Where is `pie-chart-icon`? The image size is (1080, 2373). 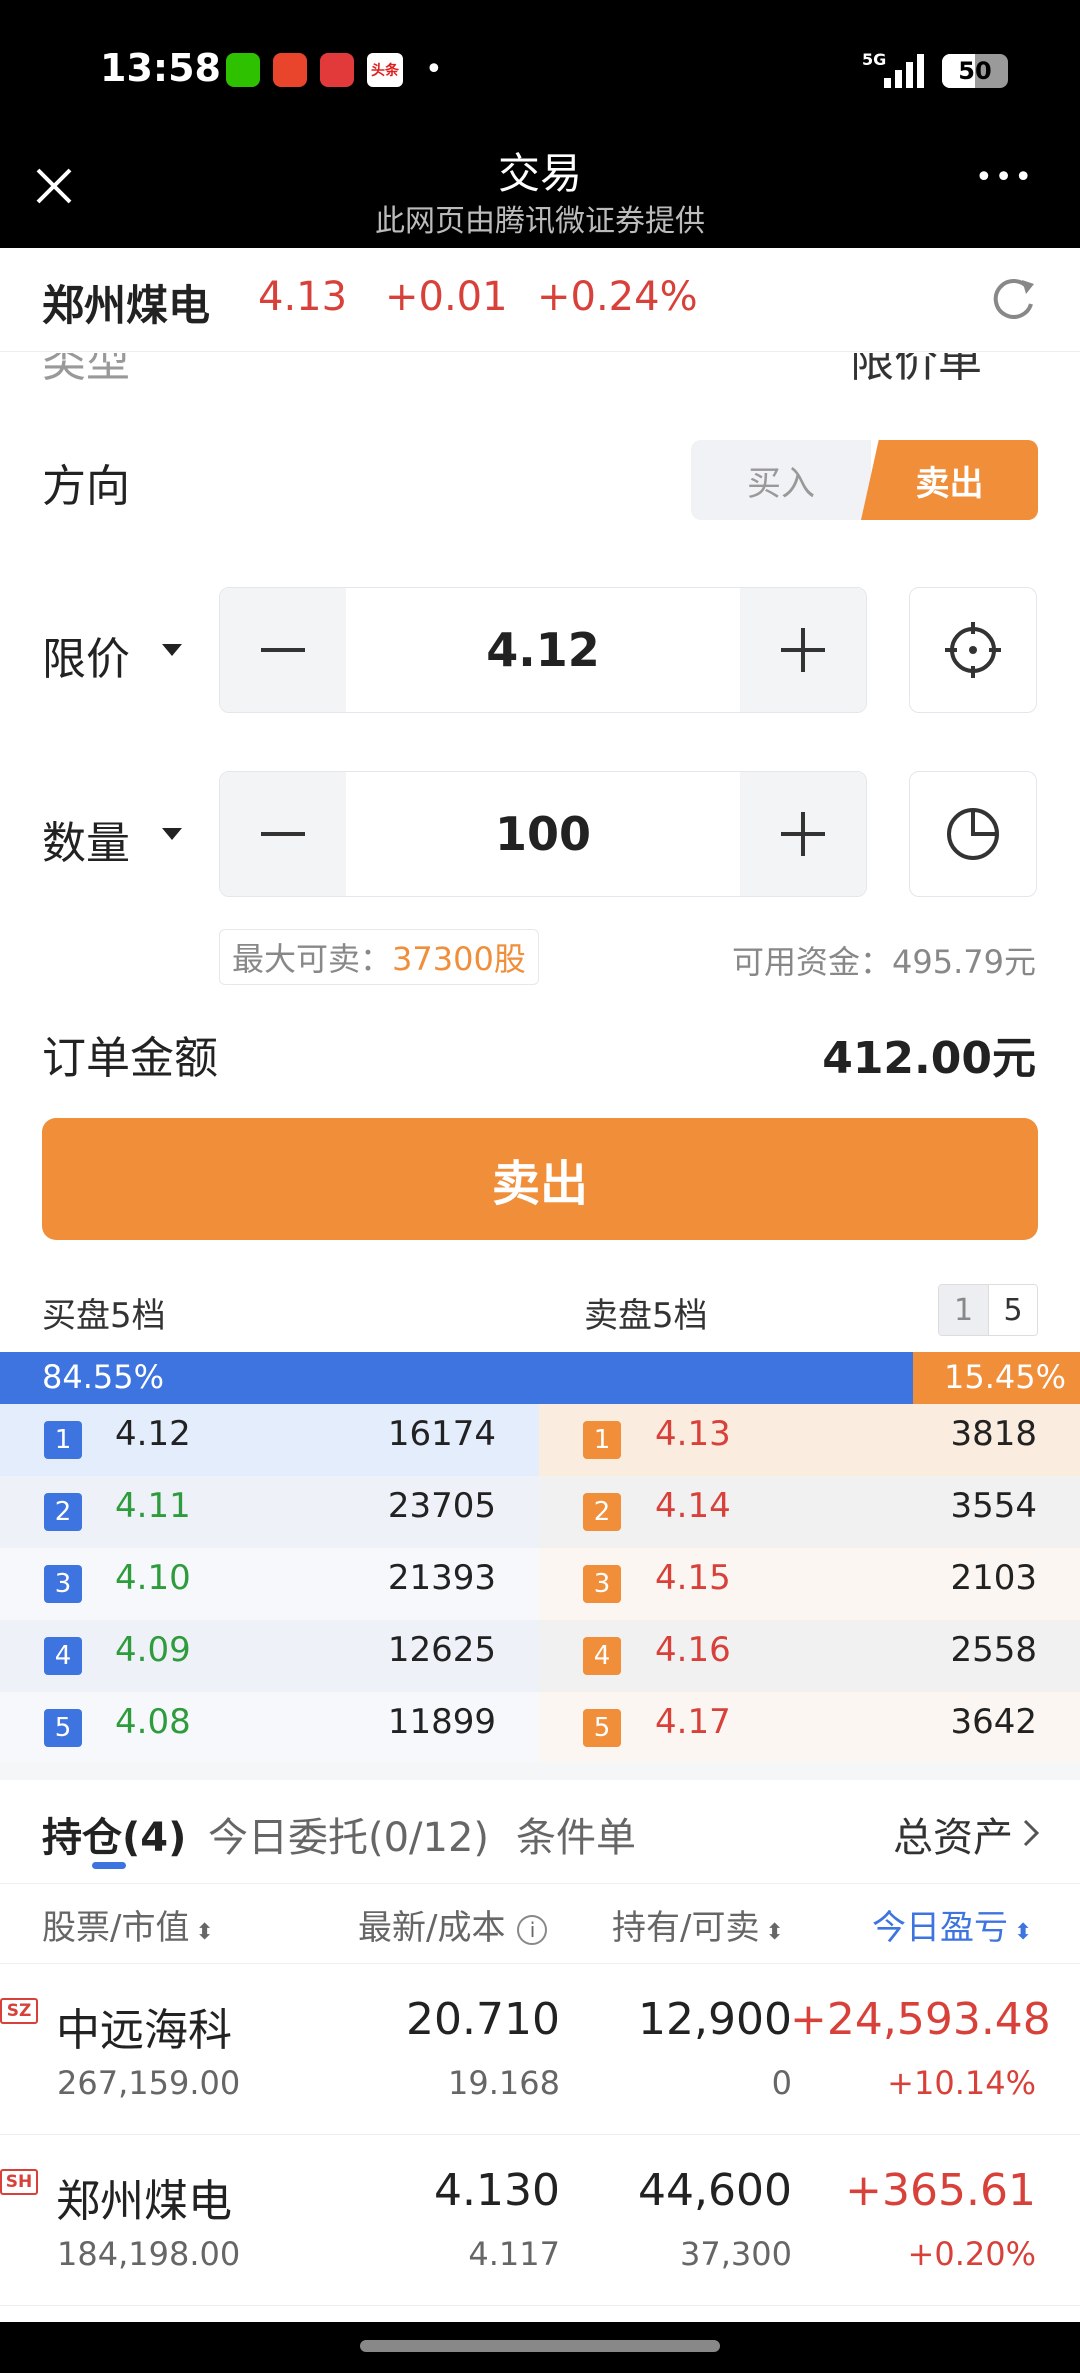
pie-chart-icon is located at coordinates (973, 834).